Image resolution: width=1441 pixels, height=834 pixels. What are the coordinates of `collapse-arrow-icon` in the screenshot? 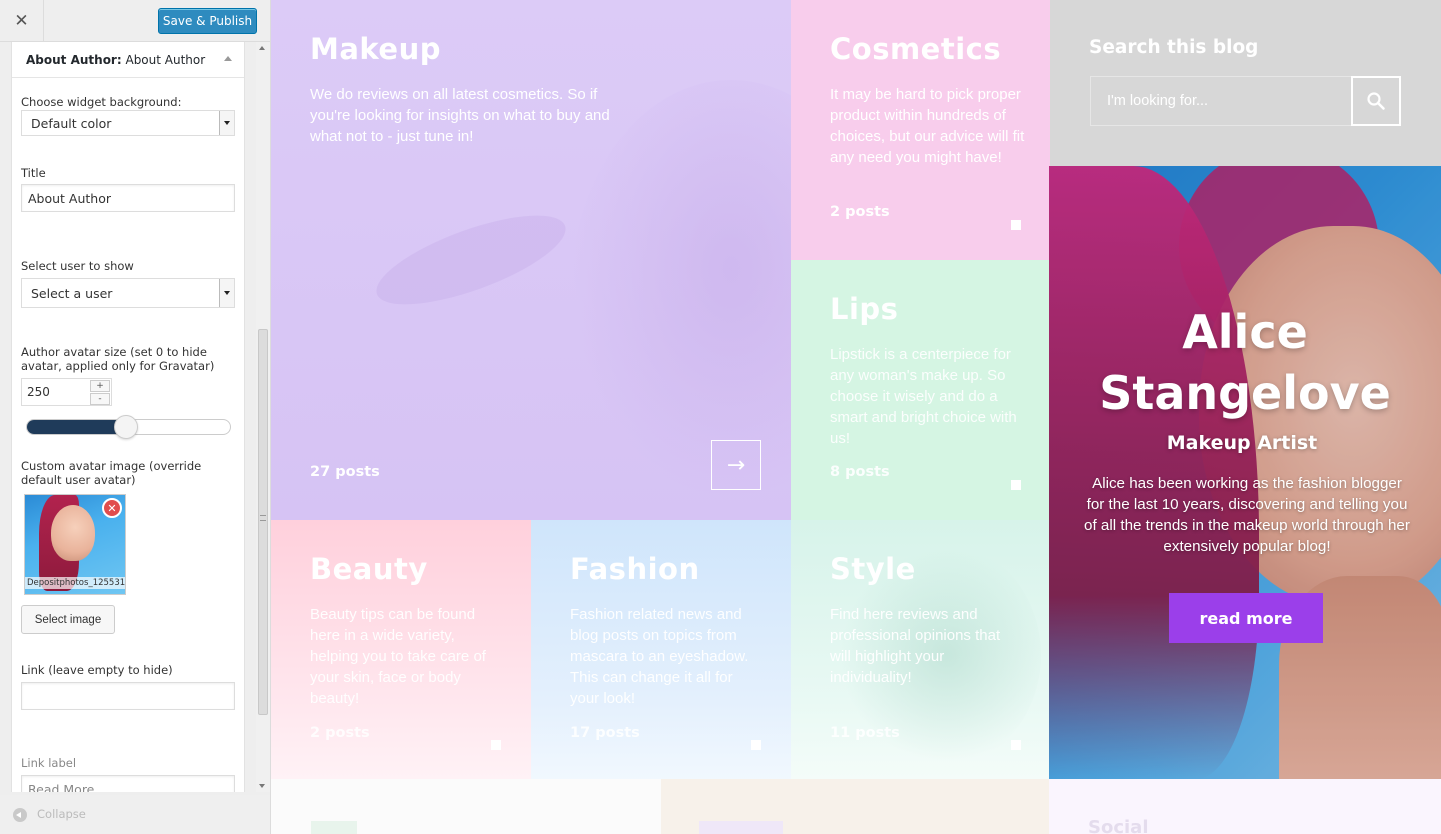 It's located at (228, 58).